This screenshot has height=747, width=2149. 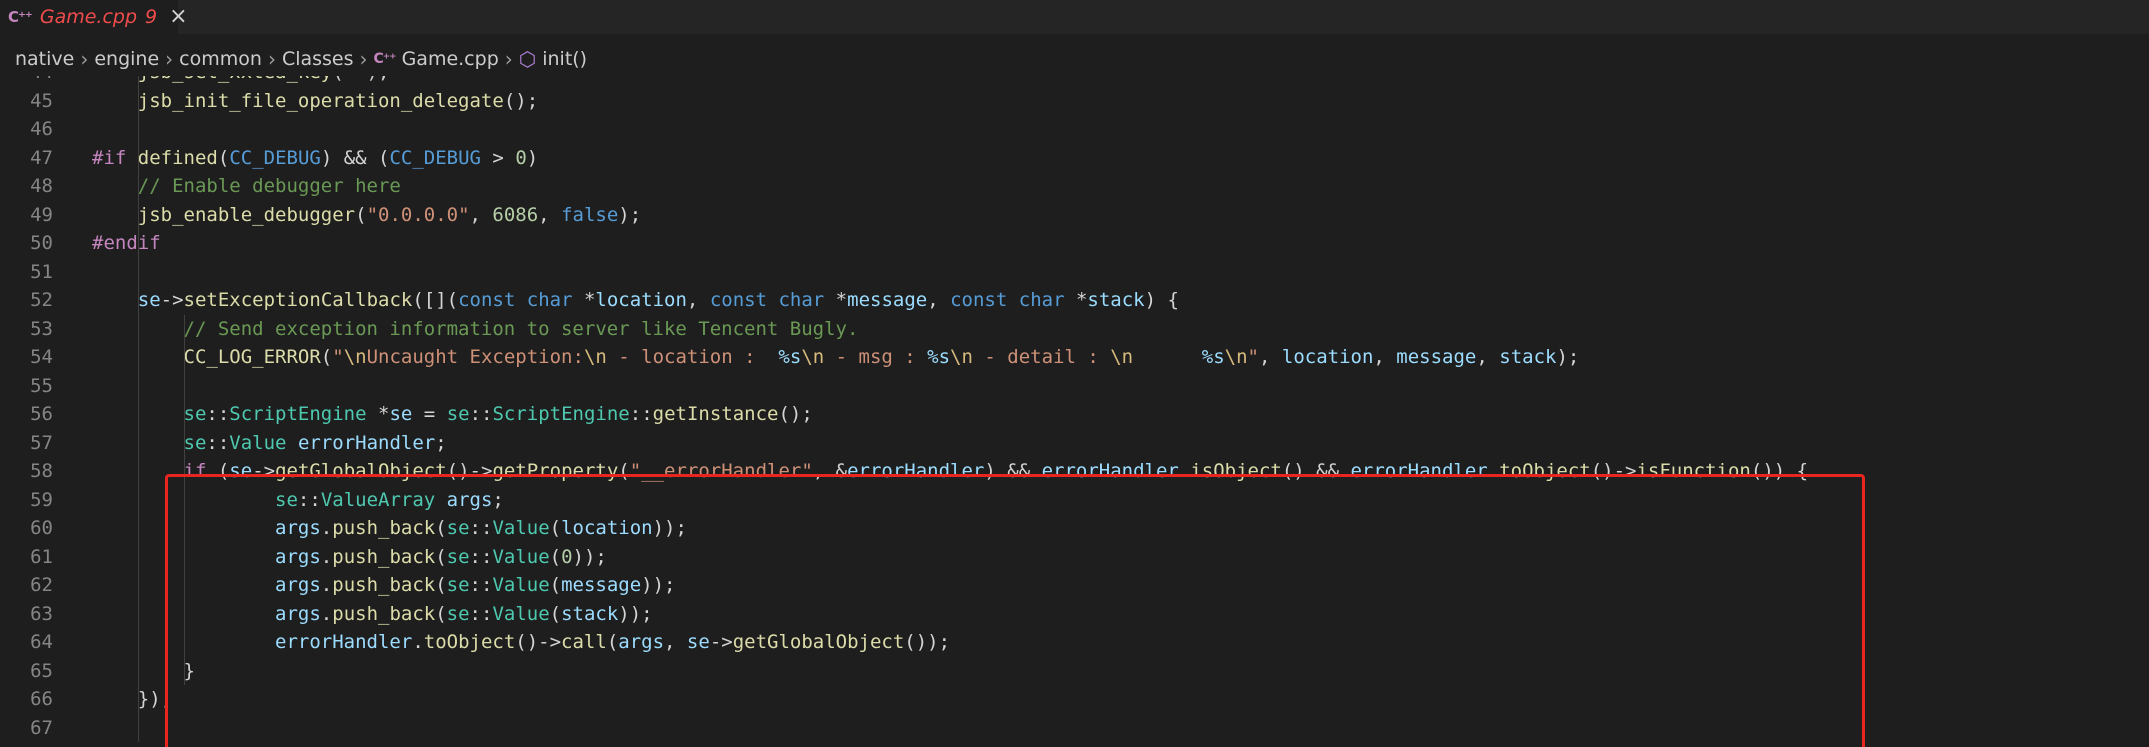 What do you see at coordinates (88, 17) in the screenshot?
I see `tab-title: Game.cpp` at bounding box center [88, 17].